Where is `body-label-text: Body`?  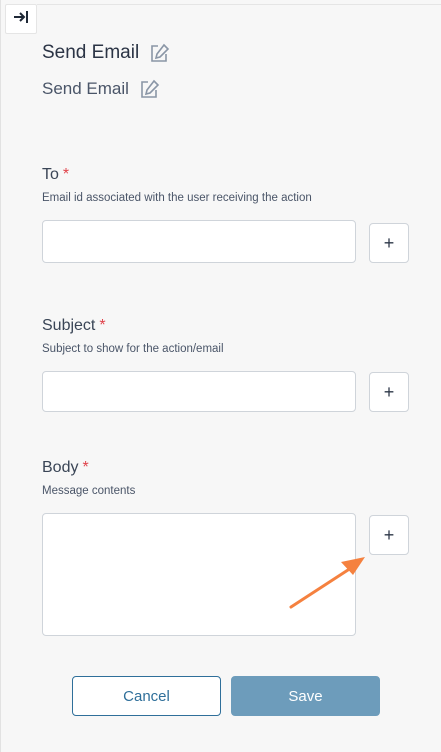 body-label-text: Body is located at coordinates (60, 467).